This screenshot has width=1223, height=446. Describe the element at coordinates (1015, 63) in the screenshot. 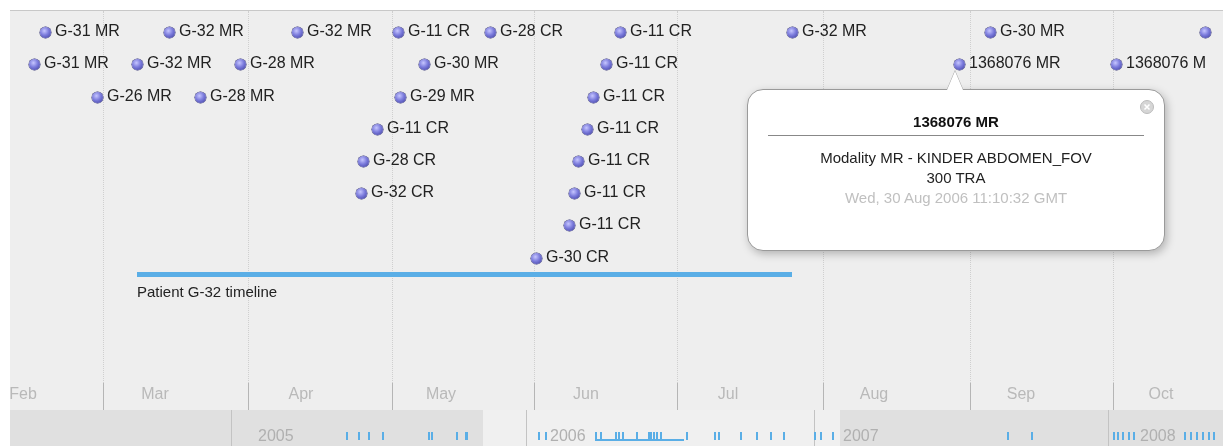

I see `event-label: 1368076 MR` at that location.